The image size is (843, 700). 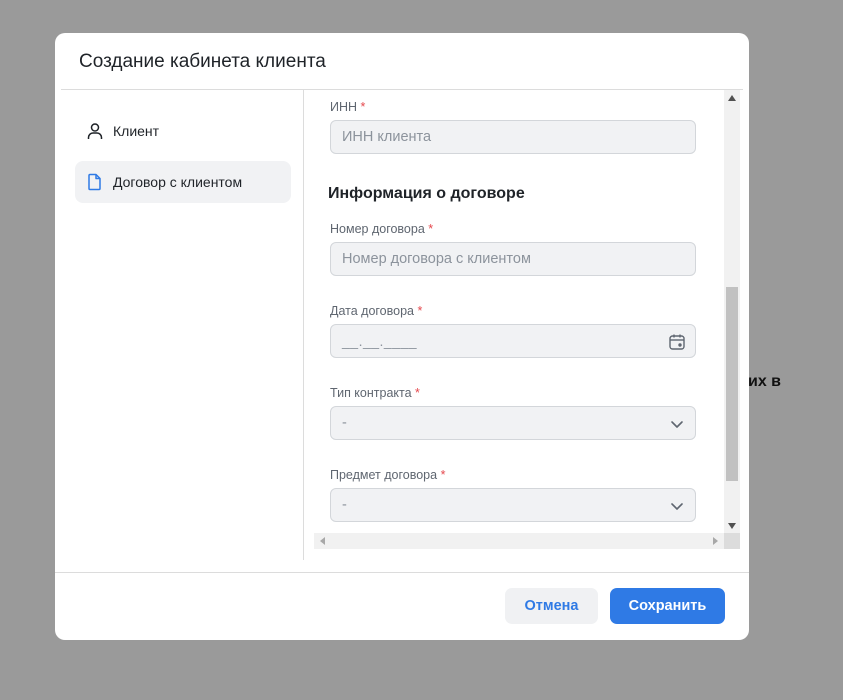 I want to click on sidebar-item-client: Клиент, so click(x=183, y=131).